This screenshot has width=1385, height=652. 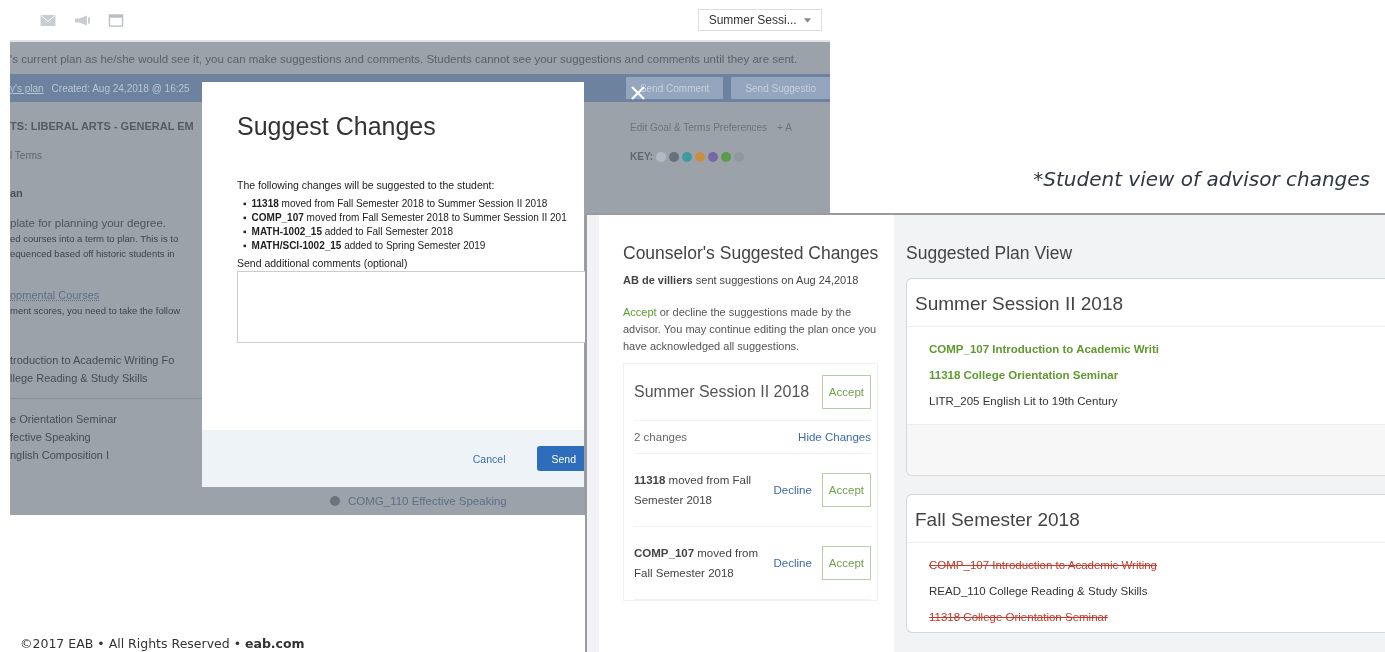 What do you see at coordinates (661, 437) in the screenshot?
I see `change-count: 2 changes` at bounding box center [661, 437].